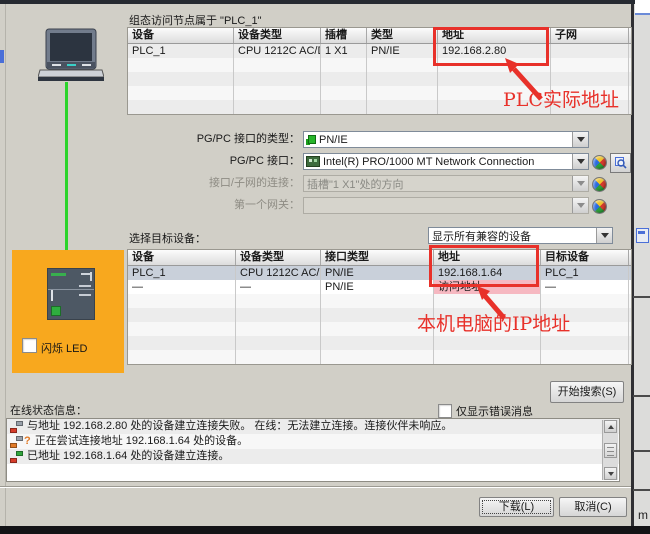 Image resolution: width=650 pixels, height=534 pixels. What do you see at coordinates (561, 100) in the screenshot?
I see `plc-address-annotation: PLC实际地址` at bounding box center [561, 100].